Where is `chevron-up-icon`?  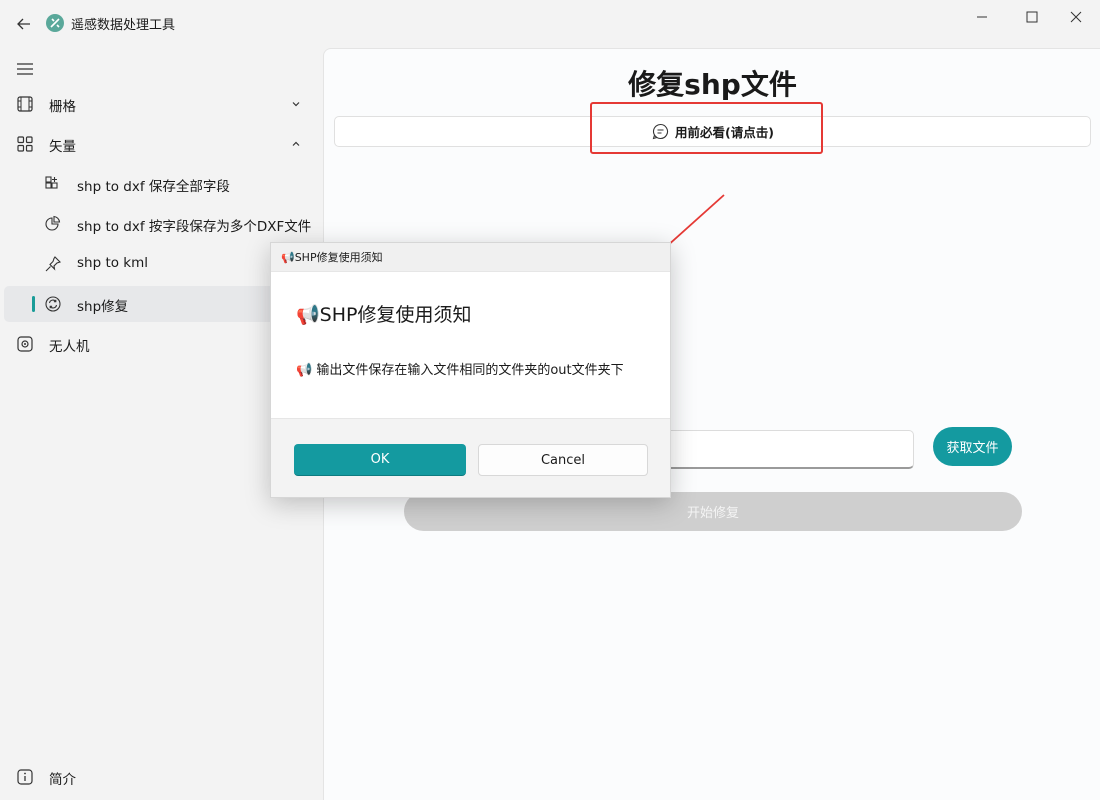 chevron-up-icon is located at coordinates (296, 144).